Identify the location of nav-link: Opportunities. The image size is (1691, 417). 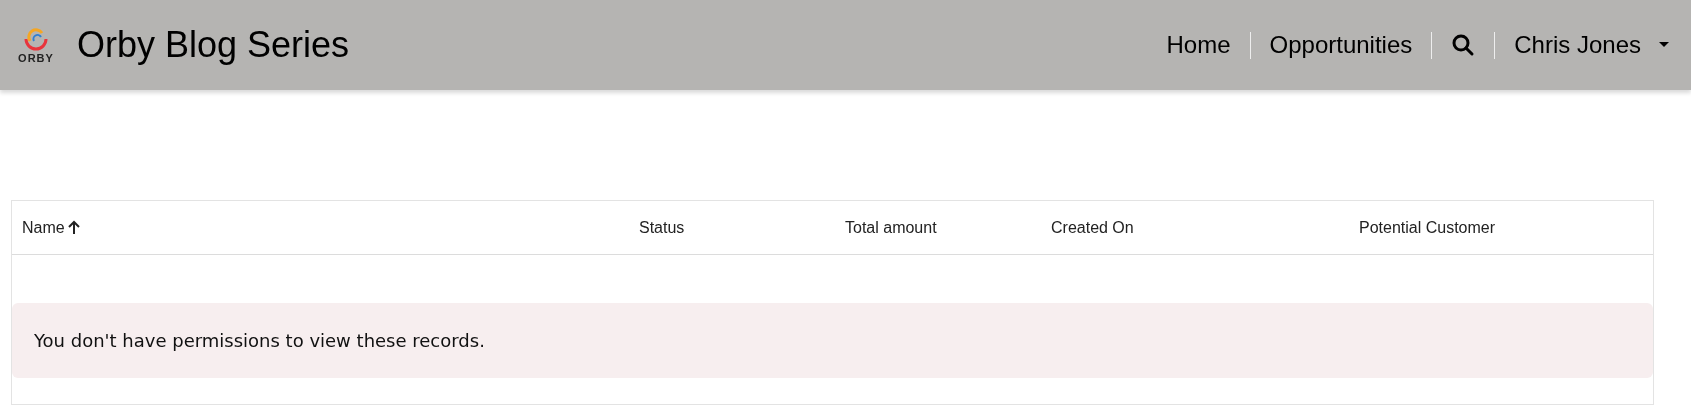
(1341, 45).